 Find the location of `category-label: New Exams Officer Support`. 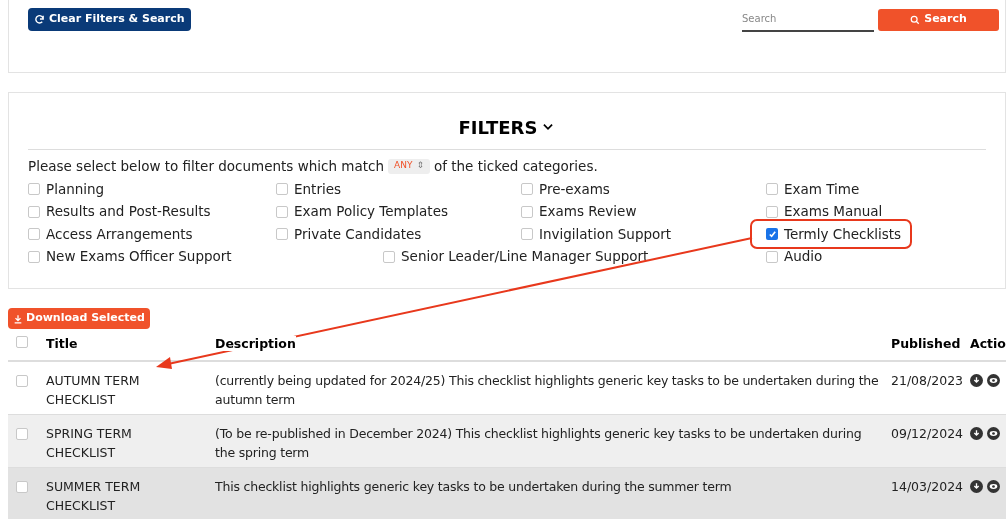

category-label: New Exams Officer Support is located at coordinates (139, 257).